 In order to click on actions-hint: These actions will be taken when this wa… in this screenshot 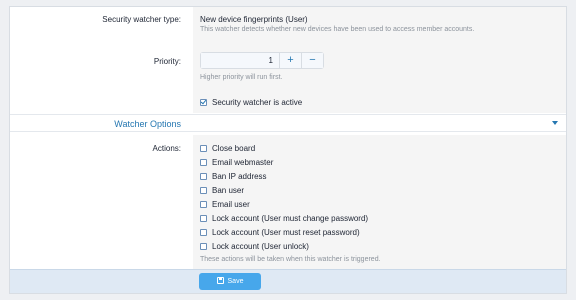, I will do `click(290, 259)`.